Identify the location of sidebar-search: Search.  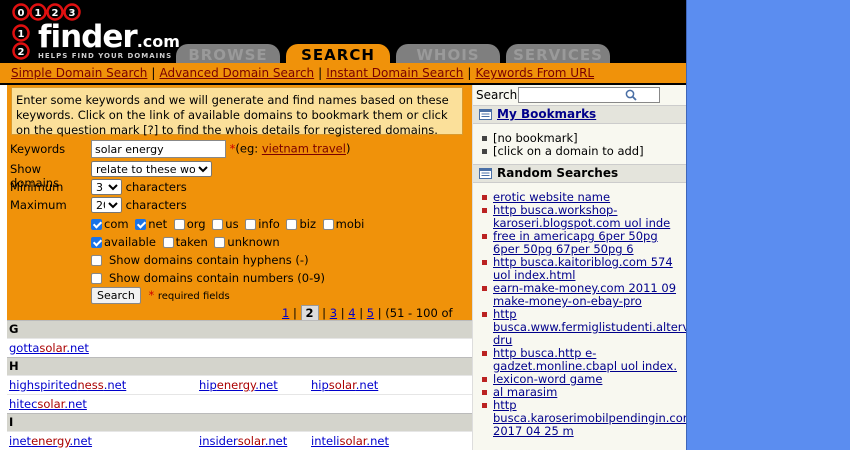
(579, 95).